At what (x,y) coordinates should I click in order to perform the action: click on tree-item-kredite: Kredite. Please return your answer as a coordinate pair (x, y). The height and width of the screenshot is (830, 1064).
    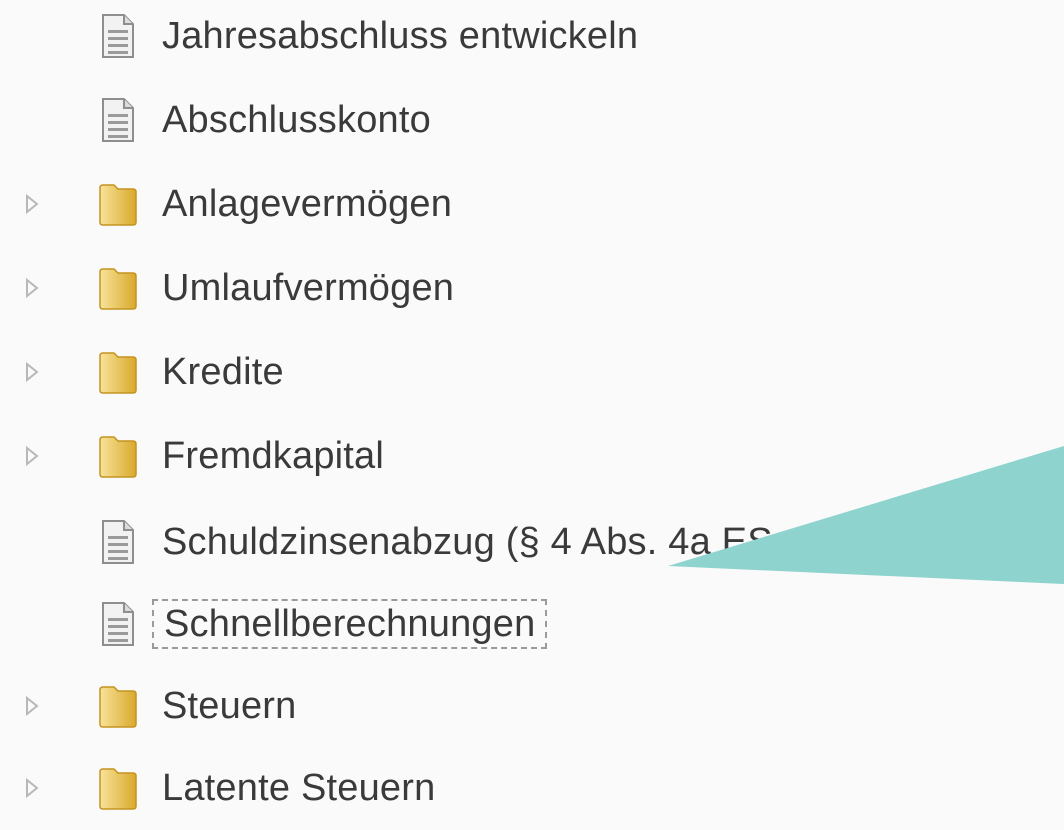
    Looking at the image, I should click on (500, 372).